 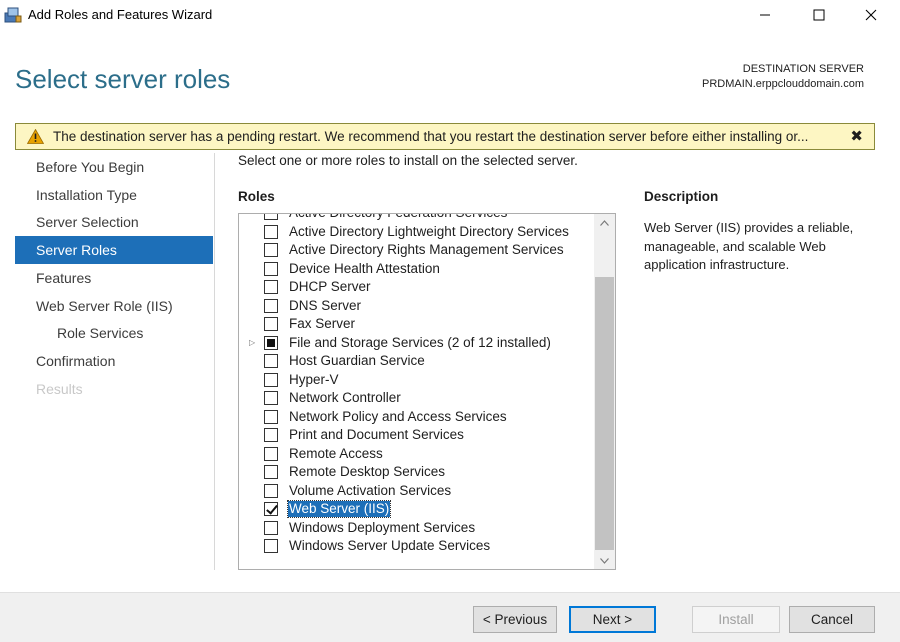 I want to click on role-label: Windows Deployment Services, so click(x=382, y=528).